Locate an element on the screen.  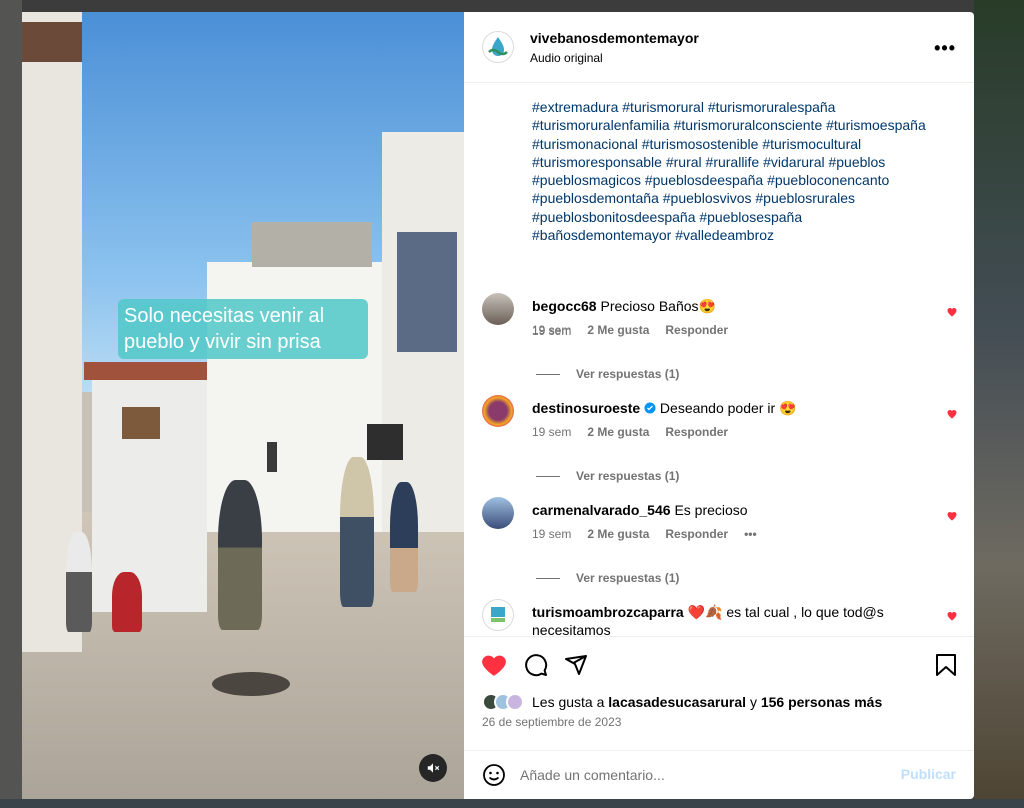
like-button is located at coordinates (494, 665).